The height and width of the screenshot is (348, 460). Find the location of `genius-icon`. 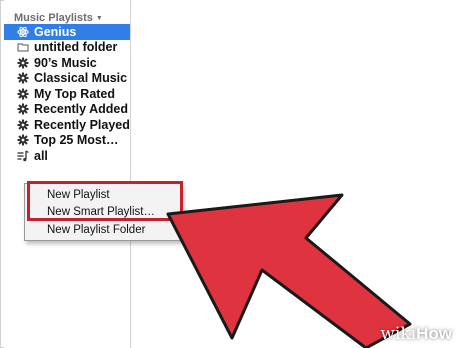

genius-icon is located at coordinates (23, 32).